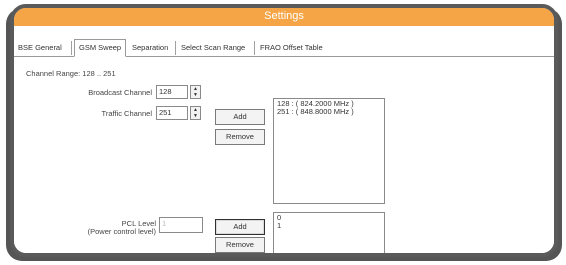 Image resolution: width=566 pixels, height=265 pixels. What do you see at coordinates (216, 48) in the screenshot?
I see `tab-select-scan-range: Select Scan Range` at bounding box center [216, 48].